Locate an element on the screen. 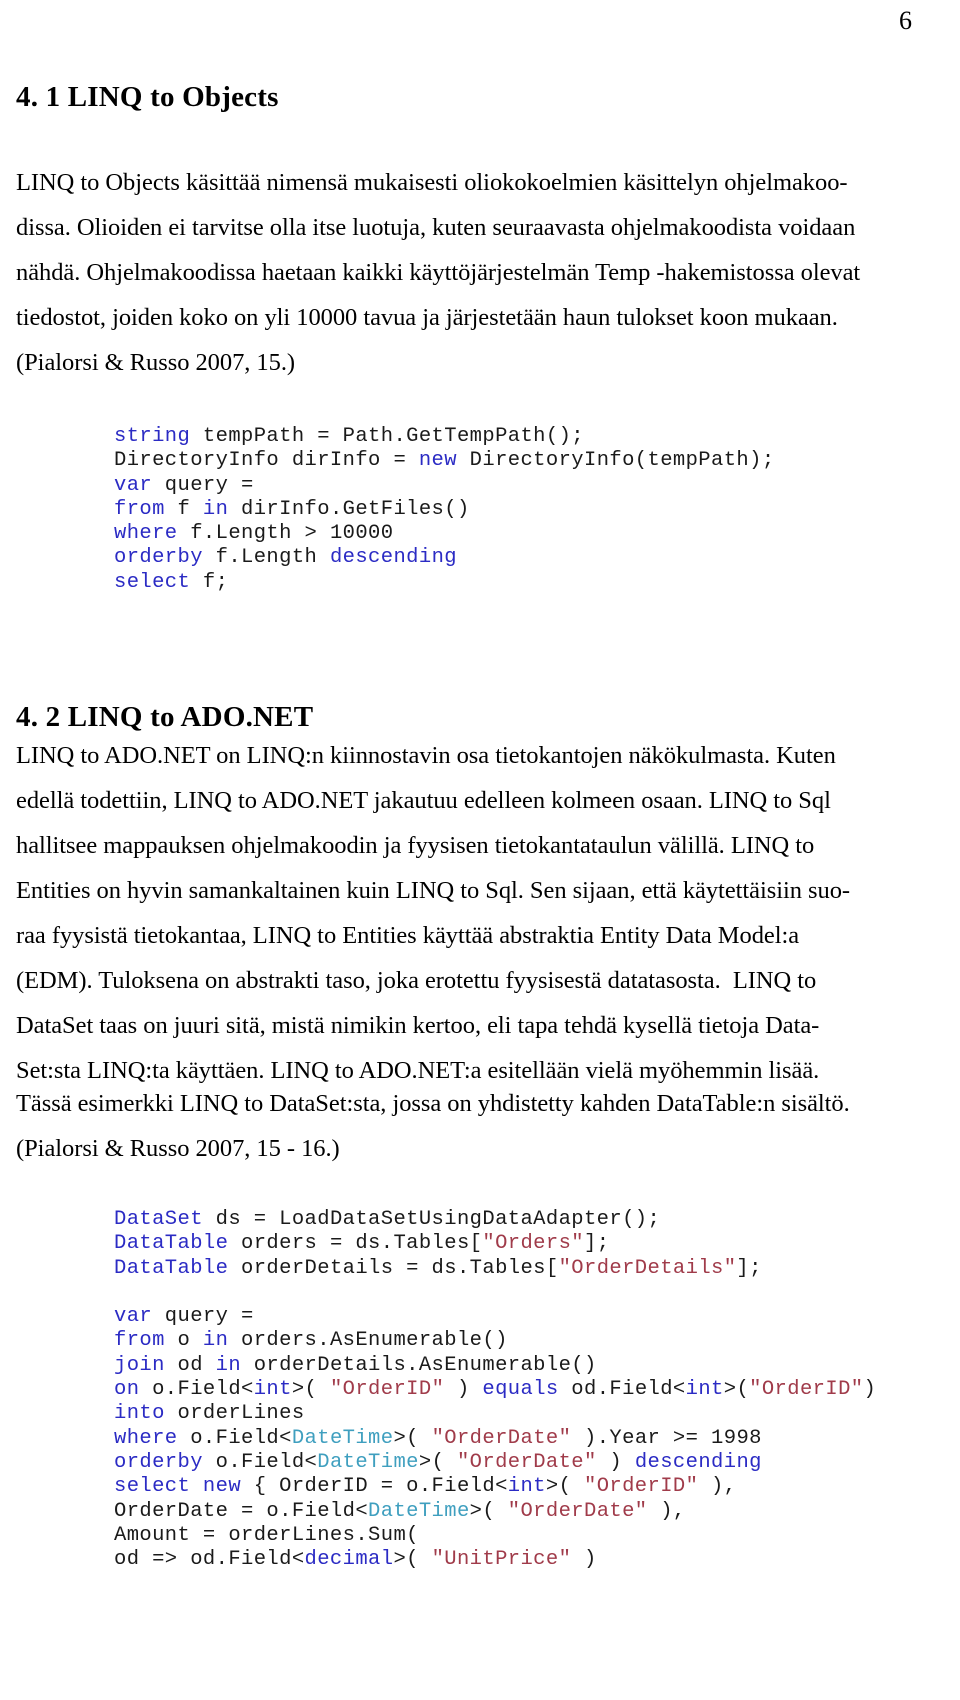 This screenshot has width=960, height=1700. code-line: join od in orderDetails.AsEnumerable() is located at coordinates (495, 1366).